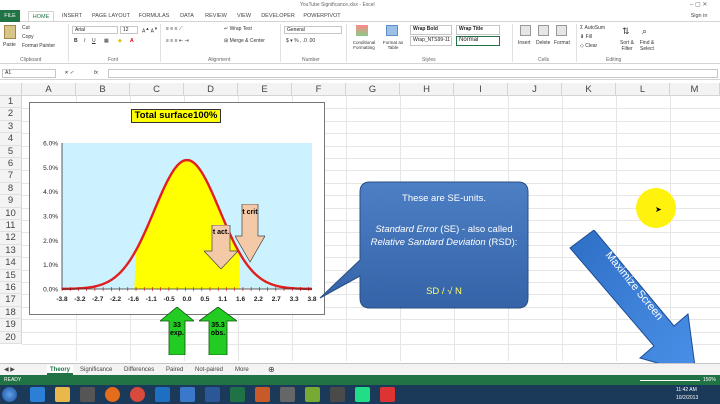 This screenshot has height=404, width=720. Describe the element at coordinates (49, 89) in the screenshot. I see `column-header: A` at that location.